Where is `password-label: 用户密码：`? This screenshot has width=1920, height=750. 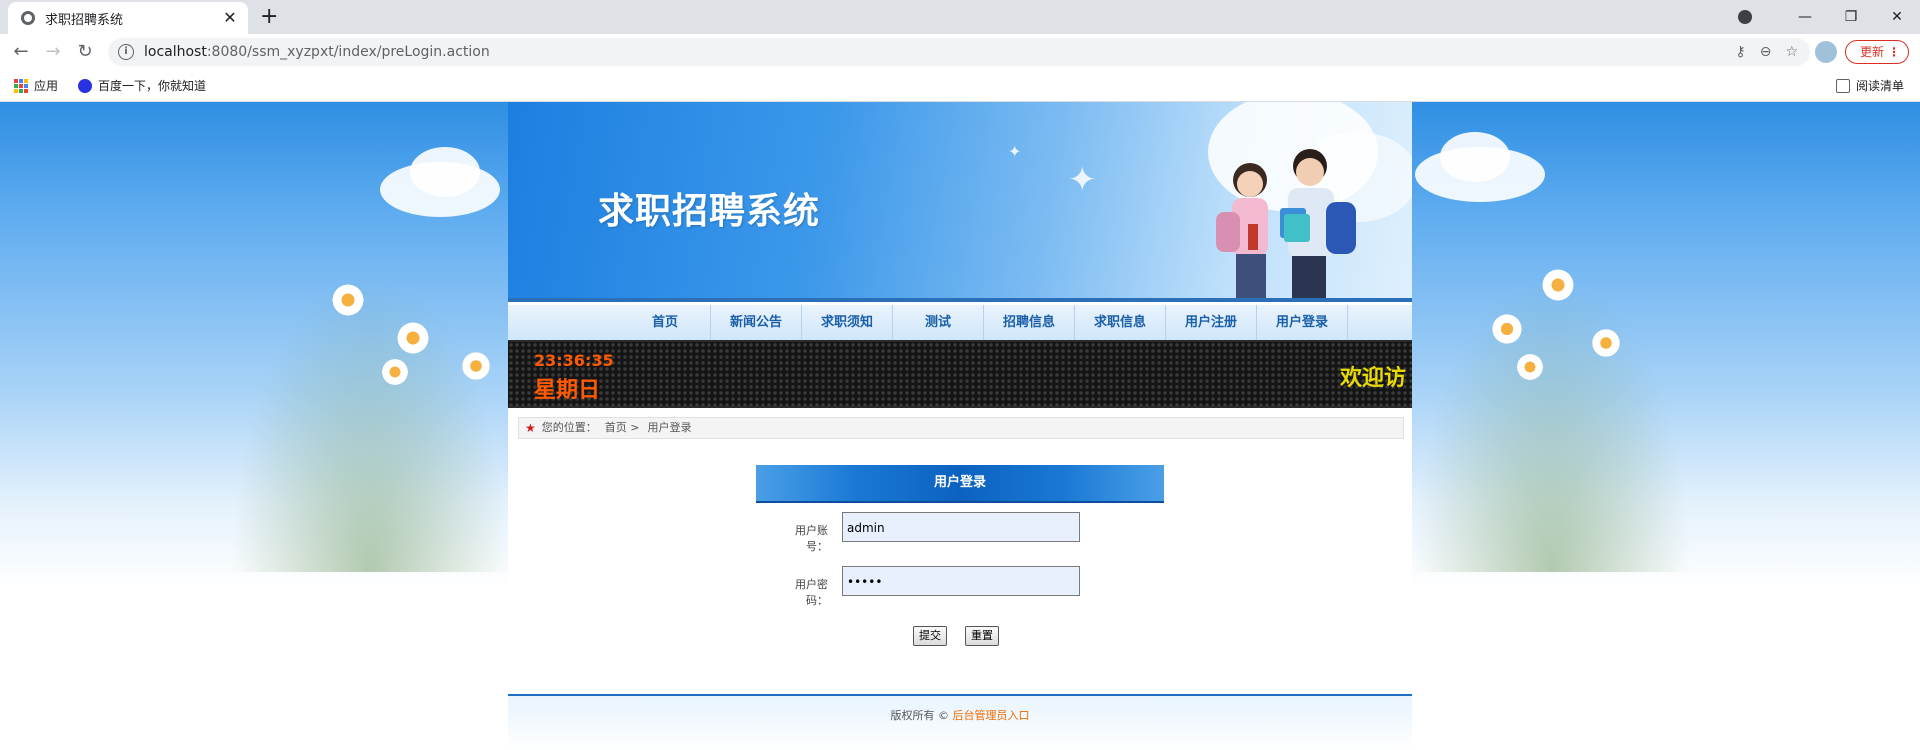
password-label: 用户密码： is located at coordinates (811, 592).